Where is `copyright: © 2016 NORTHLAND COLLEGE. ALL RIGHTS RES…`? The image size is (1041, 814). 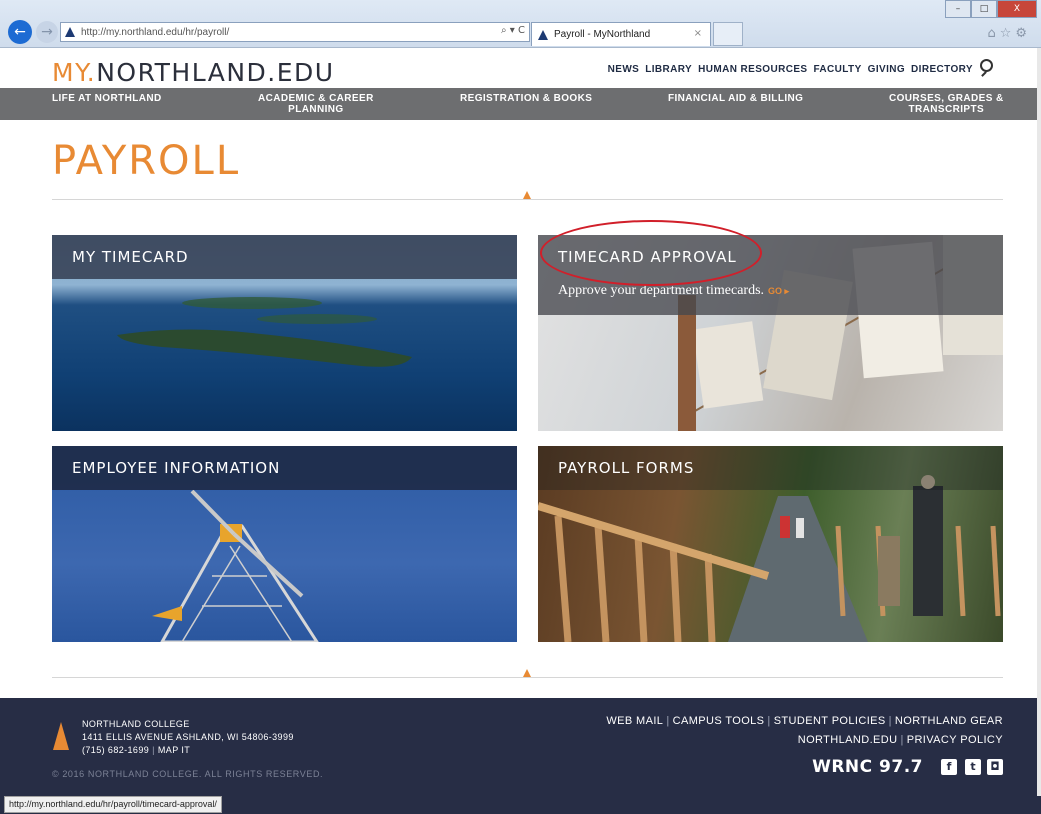
copyright: © 2016 NORTHLAND COLLEGE. ALL RIGHTS RES… is located at coordinates (188, 774).